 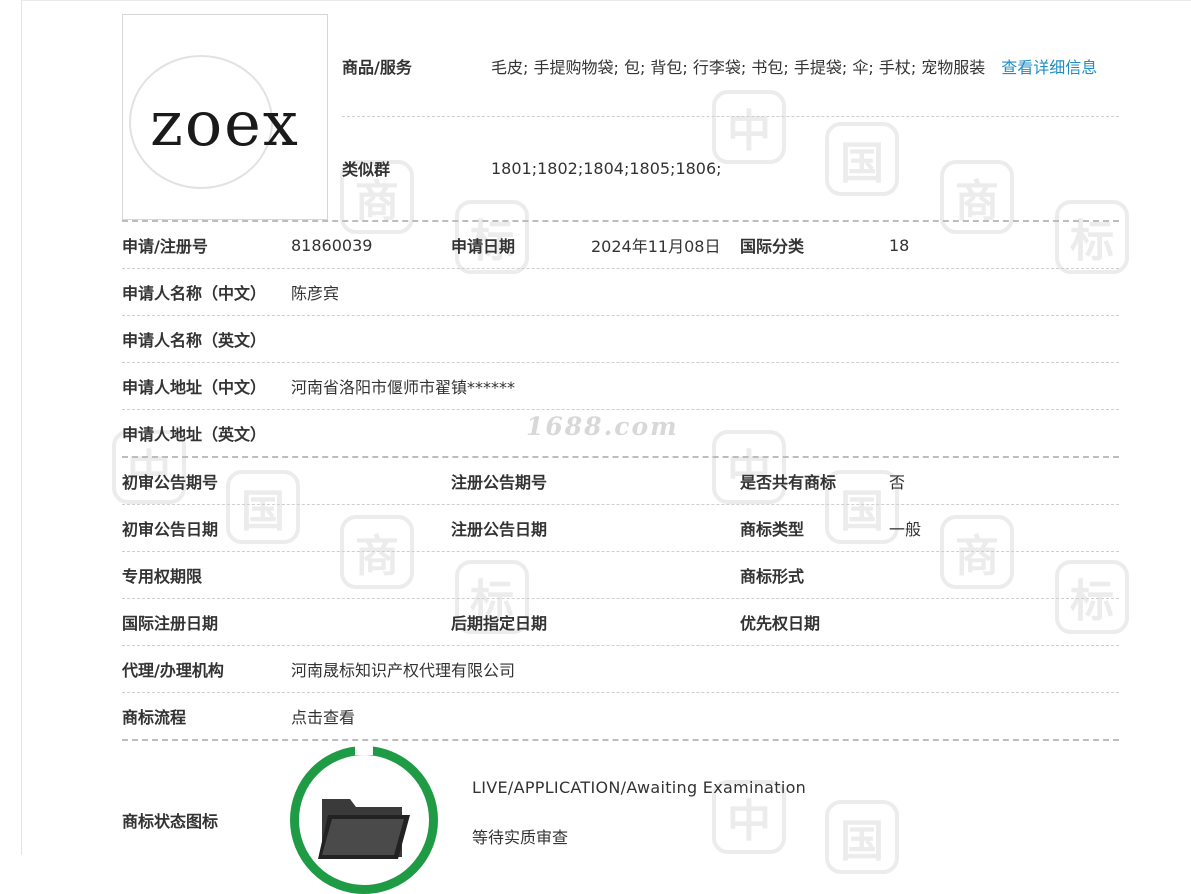 What do you see at coordinates (897, 482) in the screenshot?
I see `shared-value: 否` at bounding box center [897, 482].